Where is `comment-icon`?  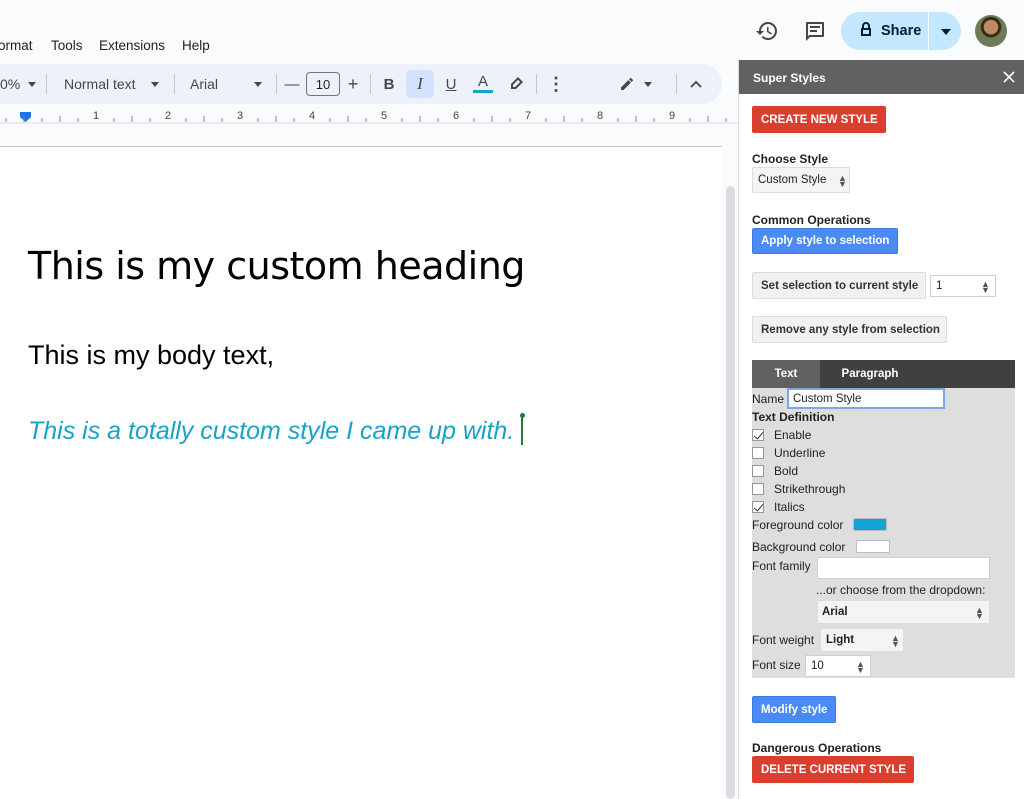
comment-icon is located at coordinates (815, 31).